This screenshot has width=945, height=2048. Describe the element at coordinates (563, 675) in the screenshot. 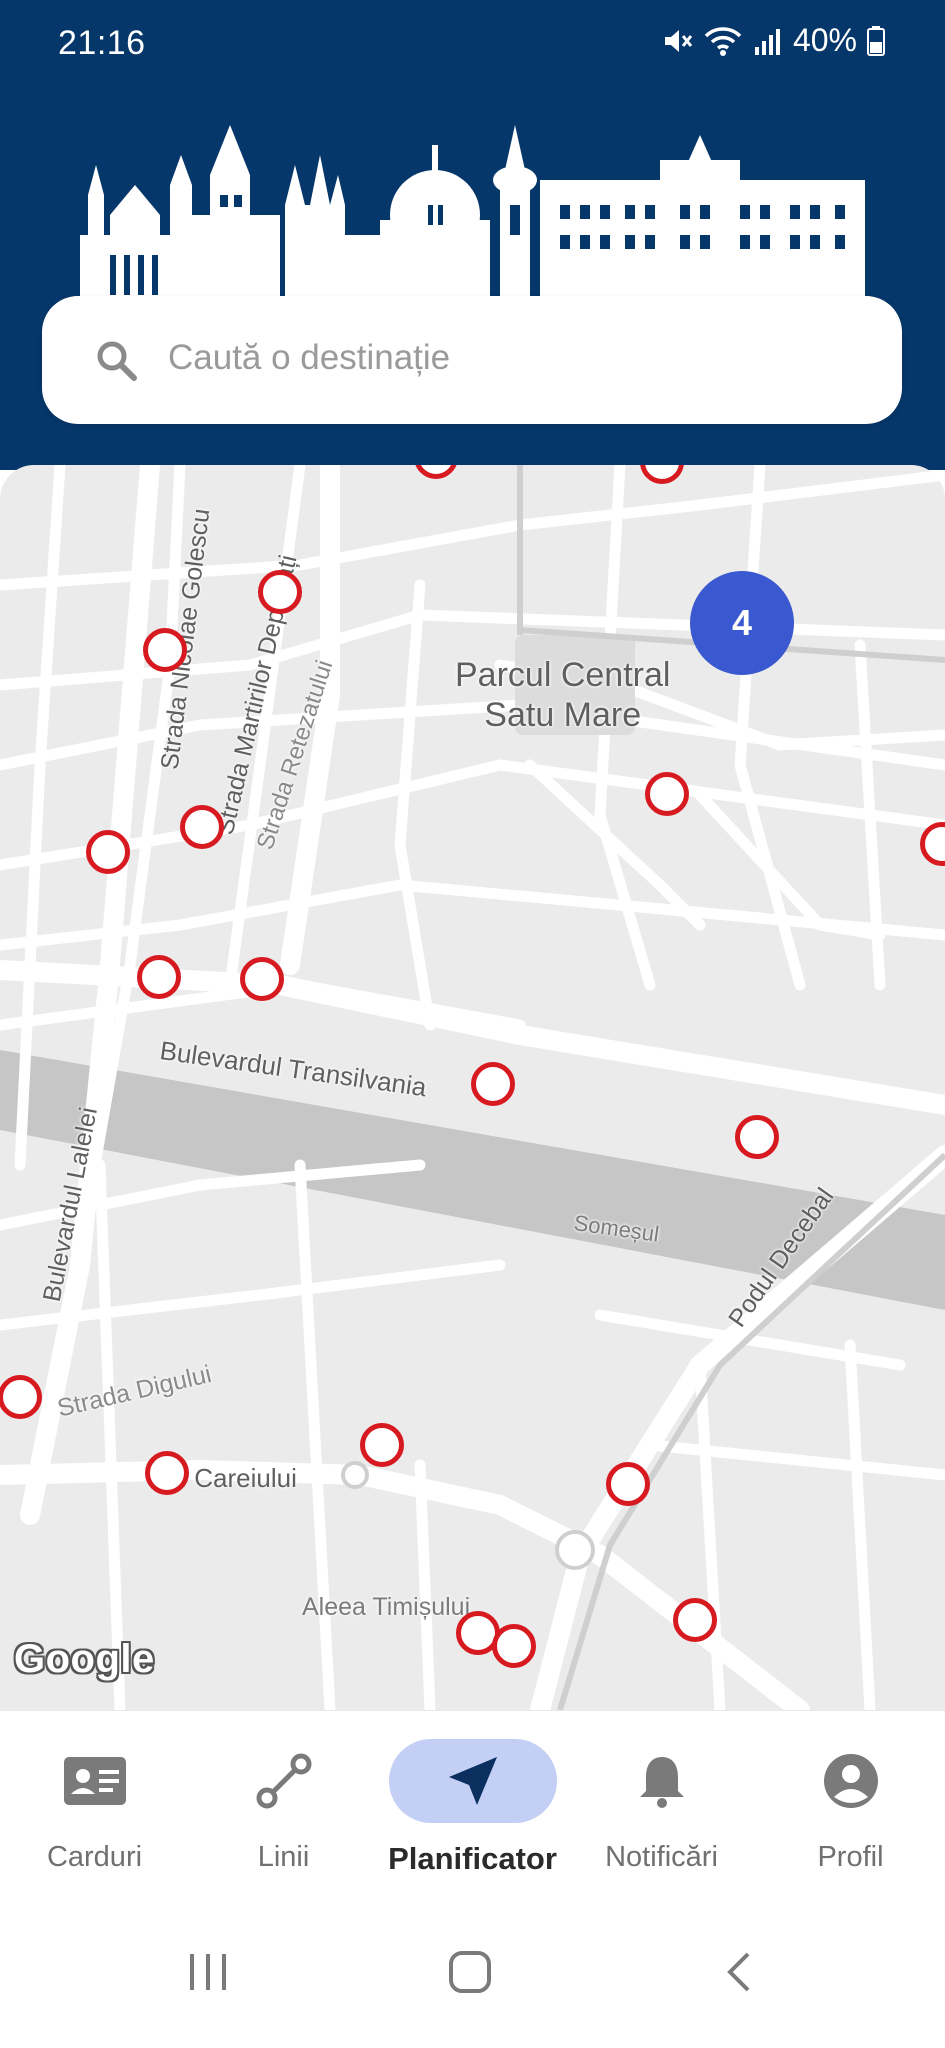

I see `park-label-line-1: Parcul Central` at that location.